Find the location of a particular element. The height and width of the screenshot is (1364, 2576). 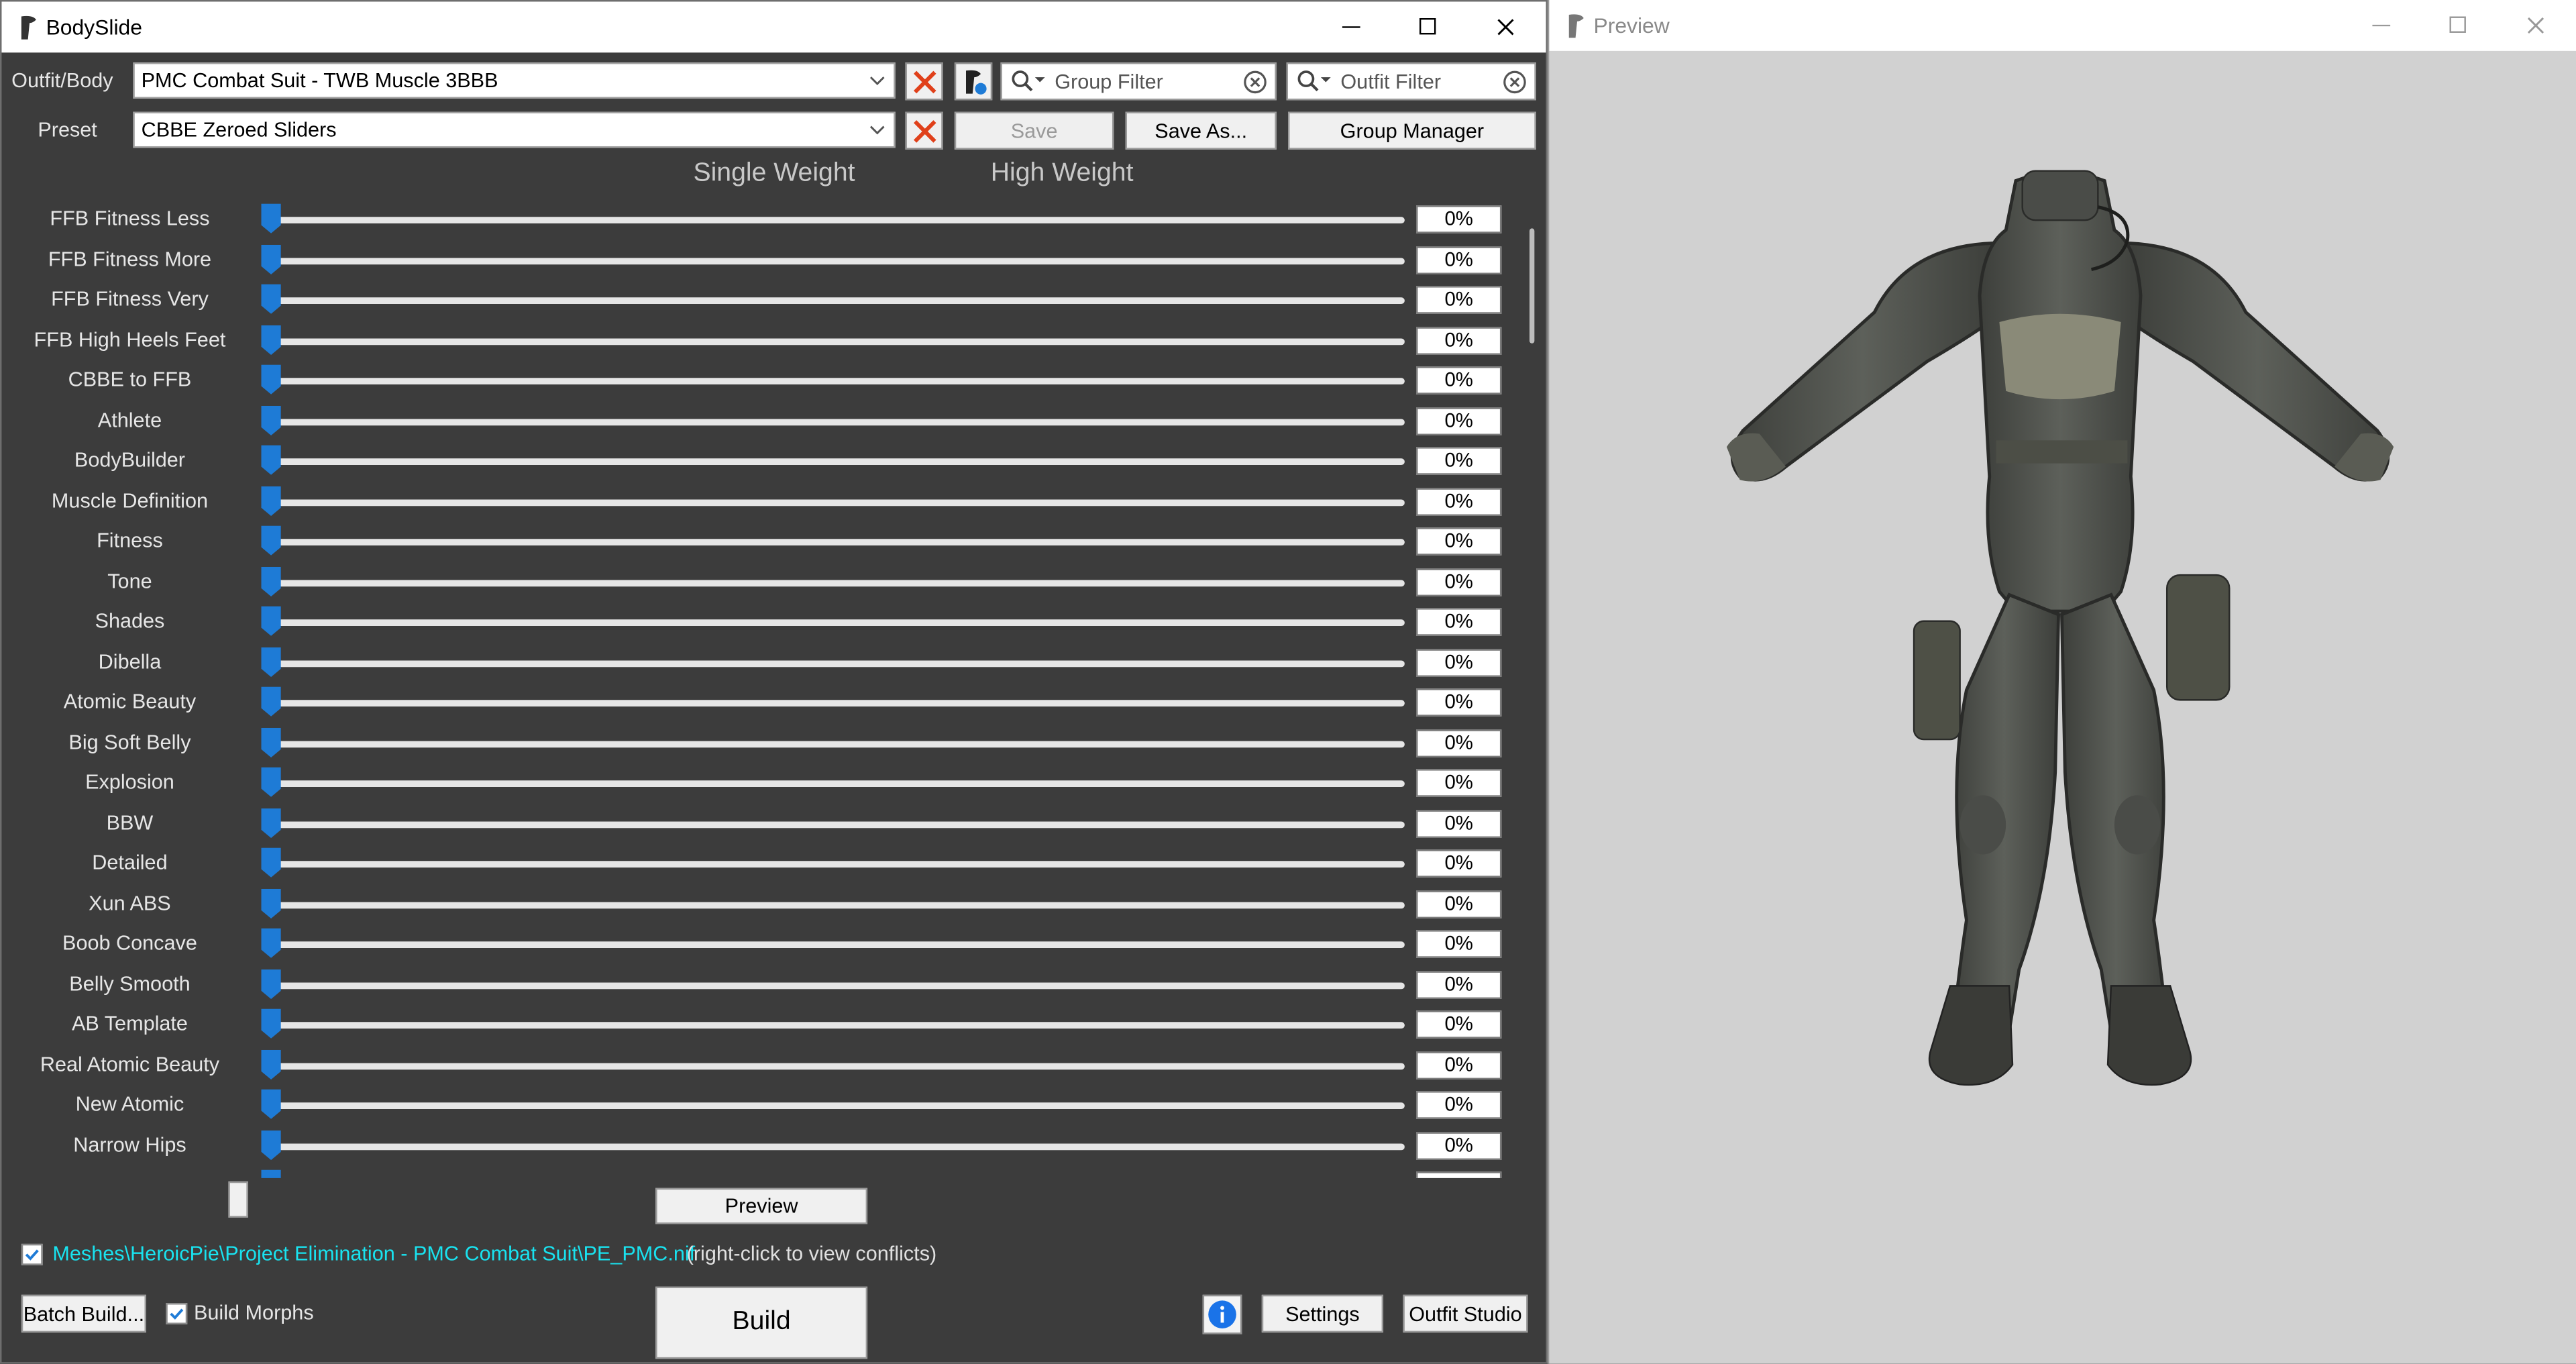

outfit-filter-input: Outfit Filter is located at coordinates (1411, 81).